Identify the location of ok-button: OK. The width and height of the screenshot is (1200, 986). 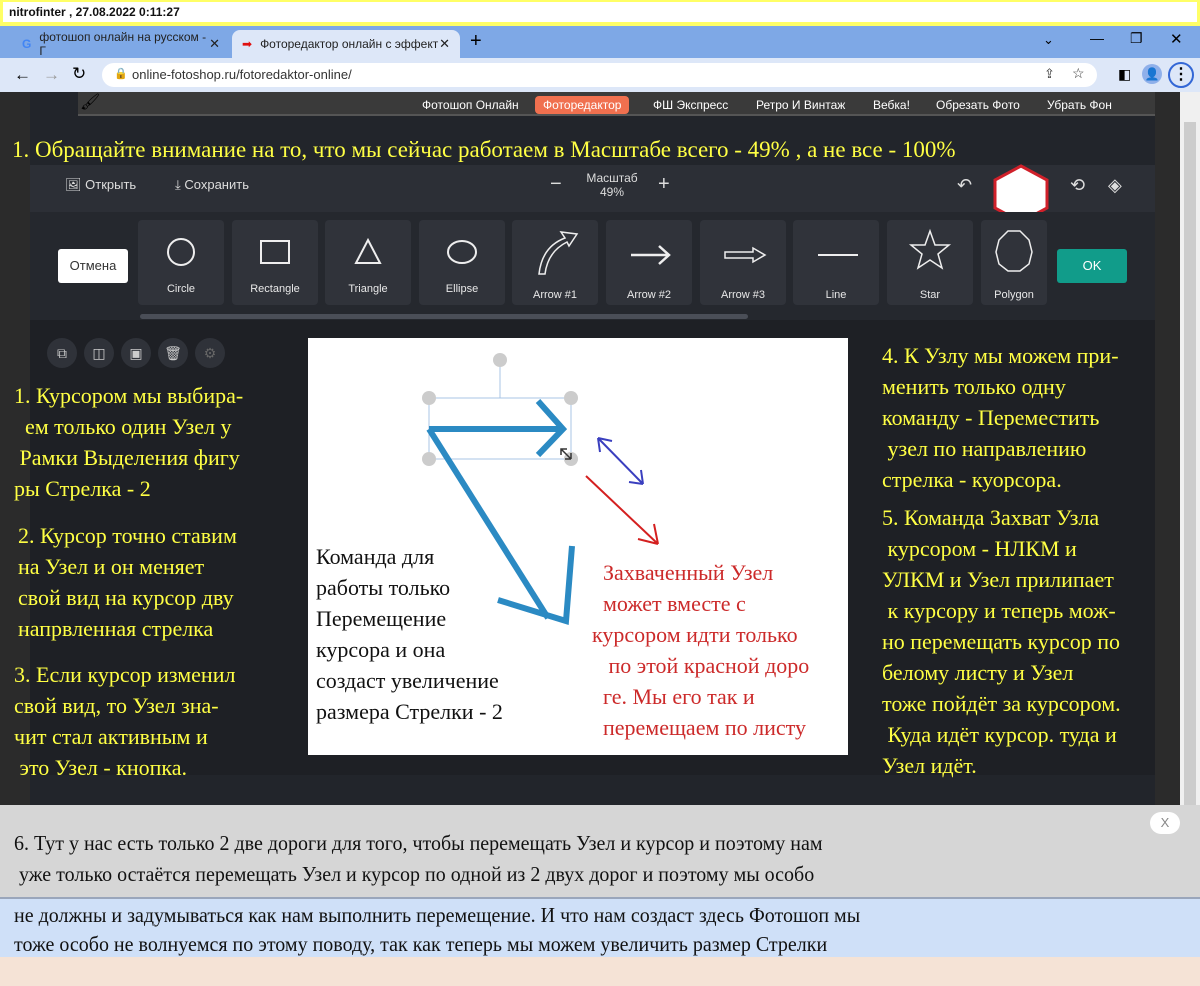
(1092, 266).